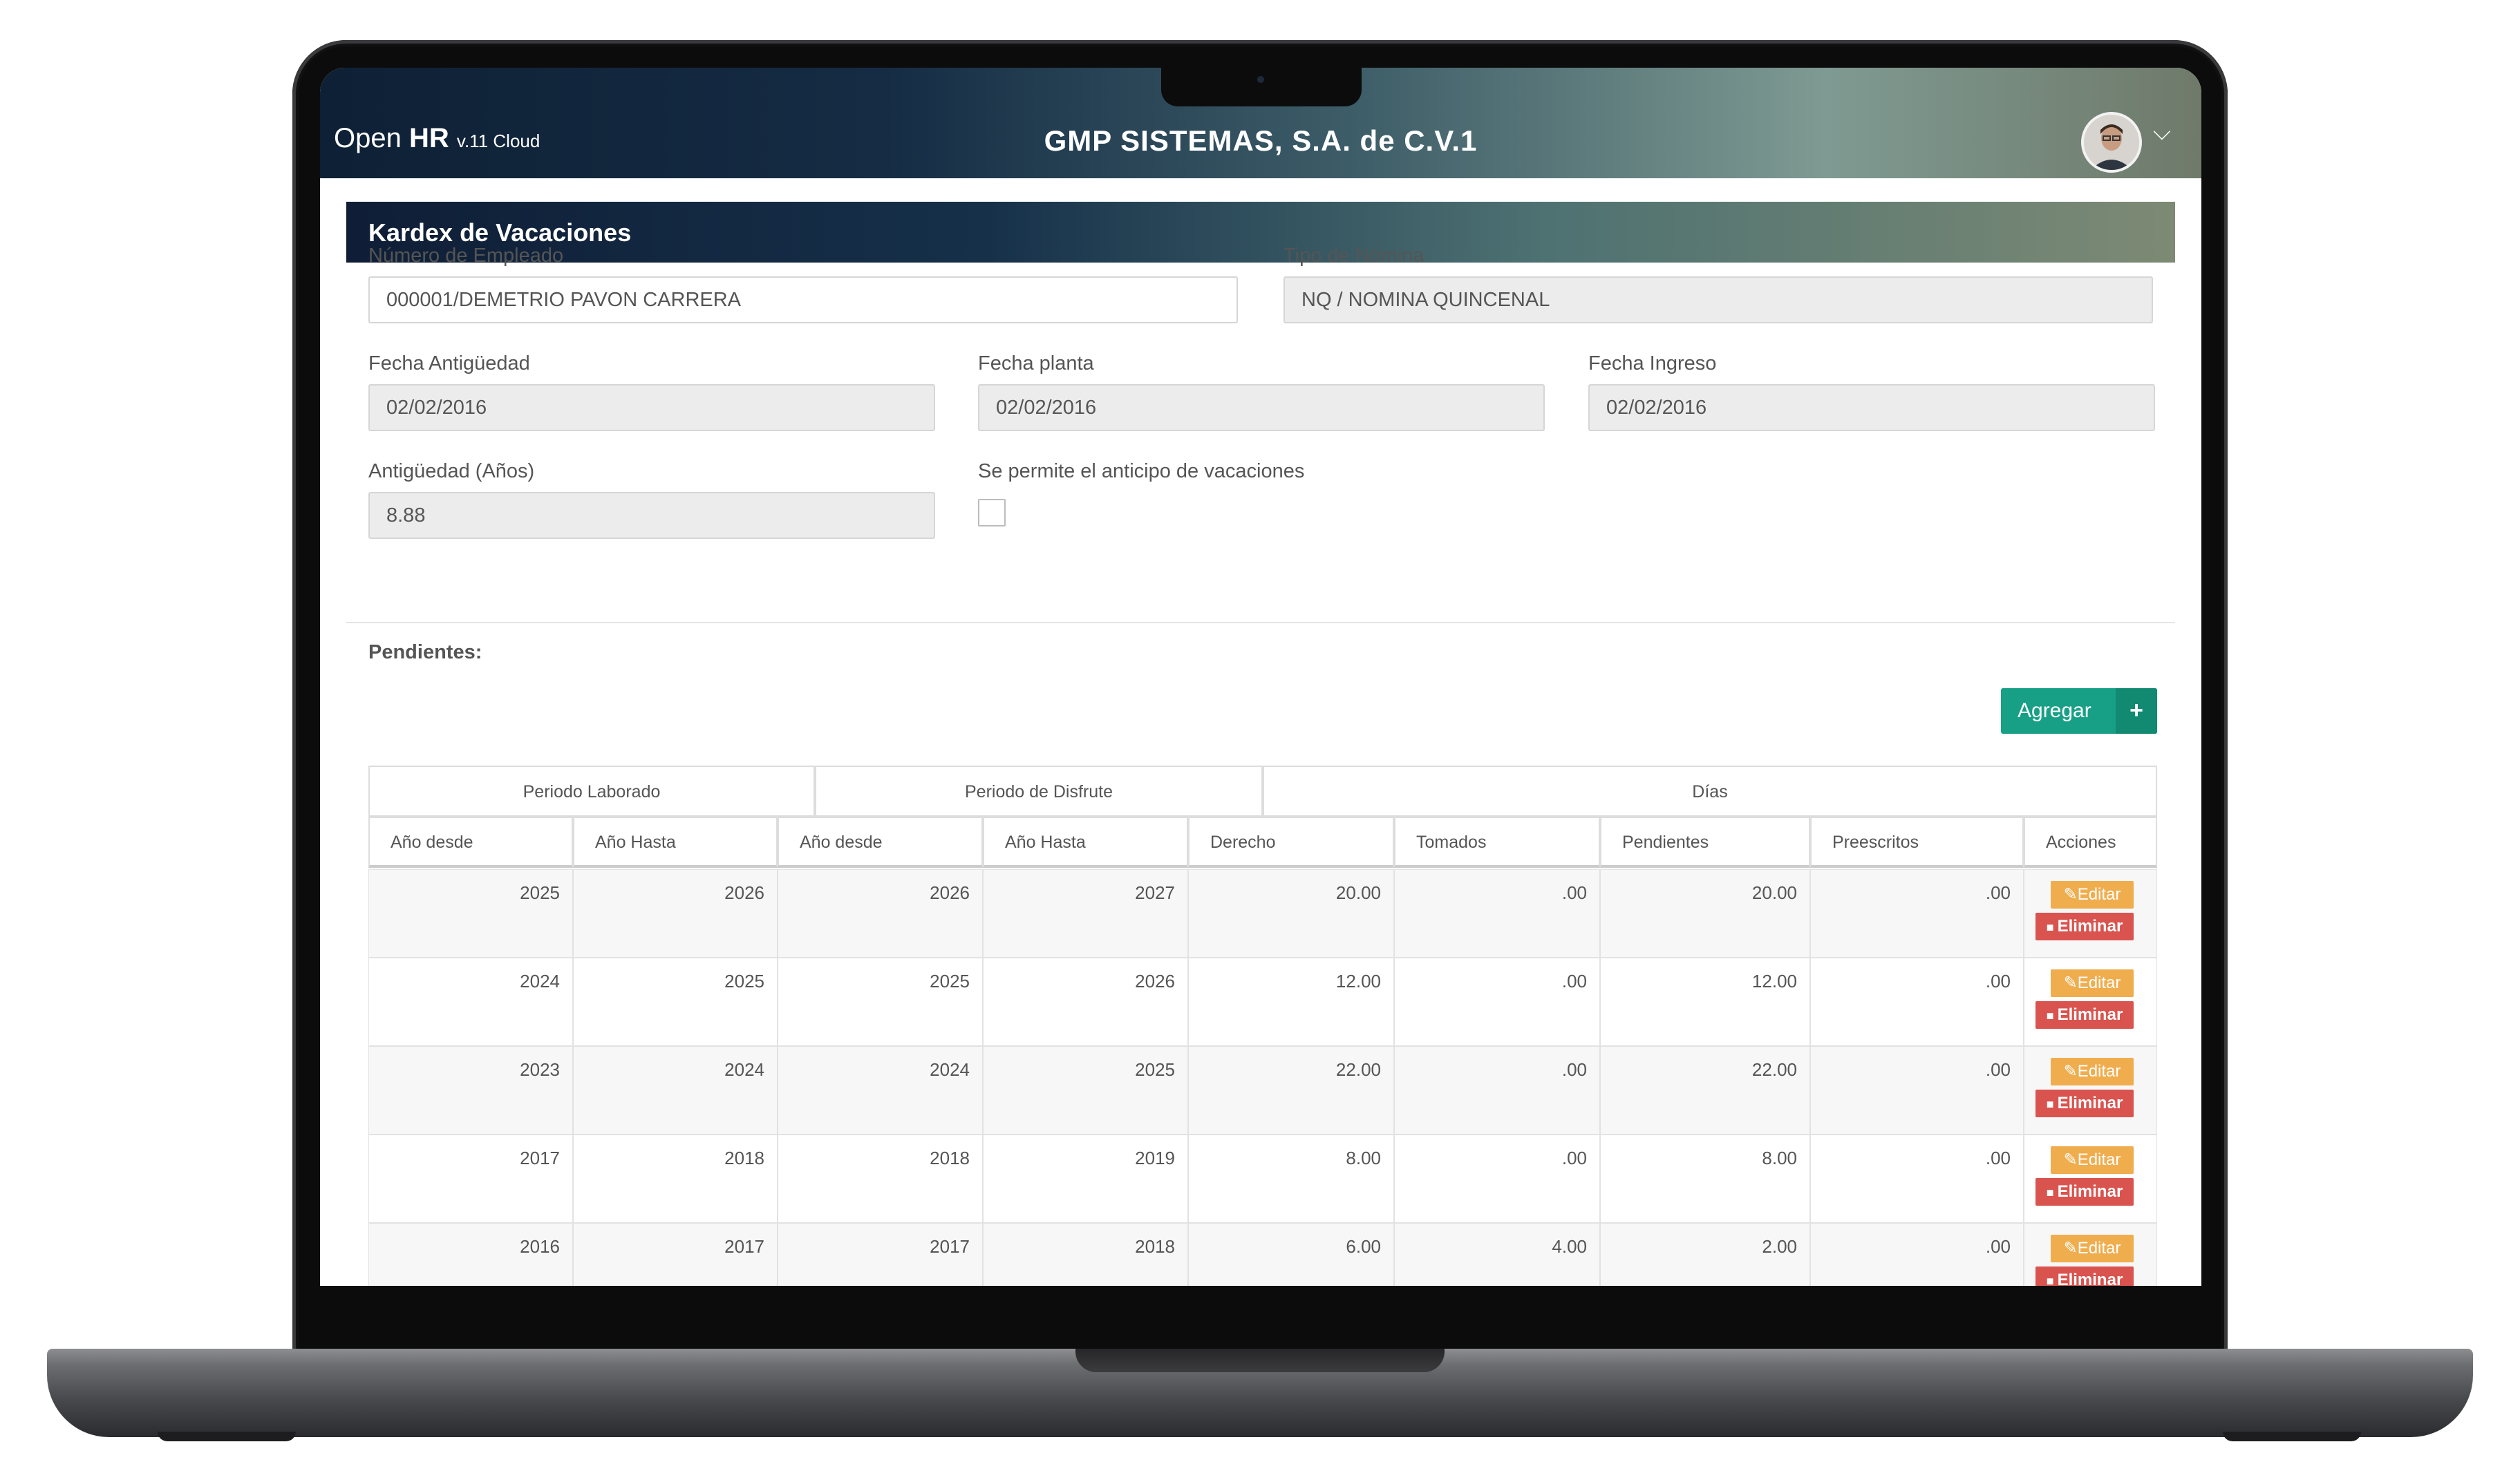 Image resolution: width=2520 pixels, height=1480 pixels. I want to click on cell-col-year-from-worked: 2023, so click(470, 1090).